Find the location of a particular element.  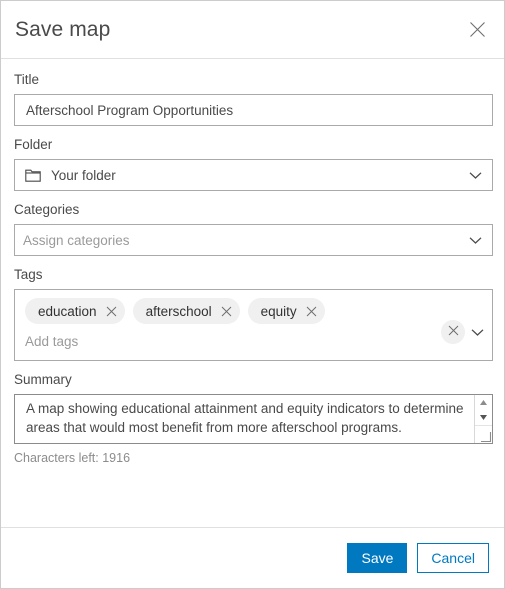

field-folder: Folder Your folder is located at coordinates (253, 163).